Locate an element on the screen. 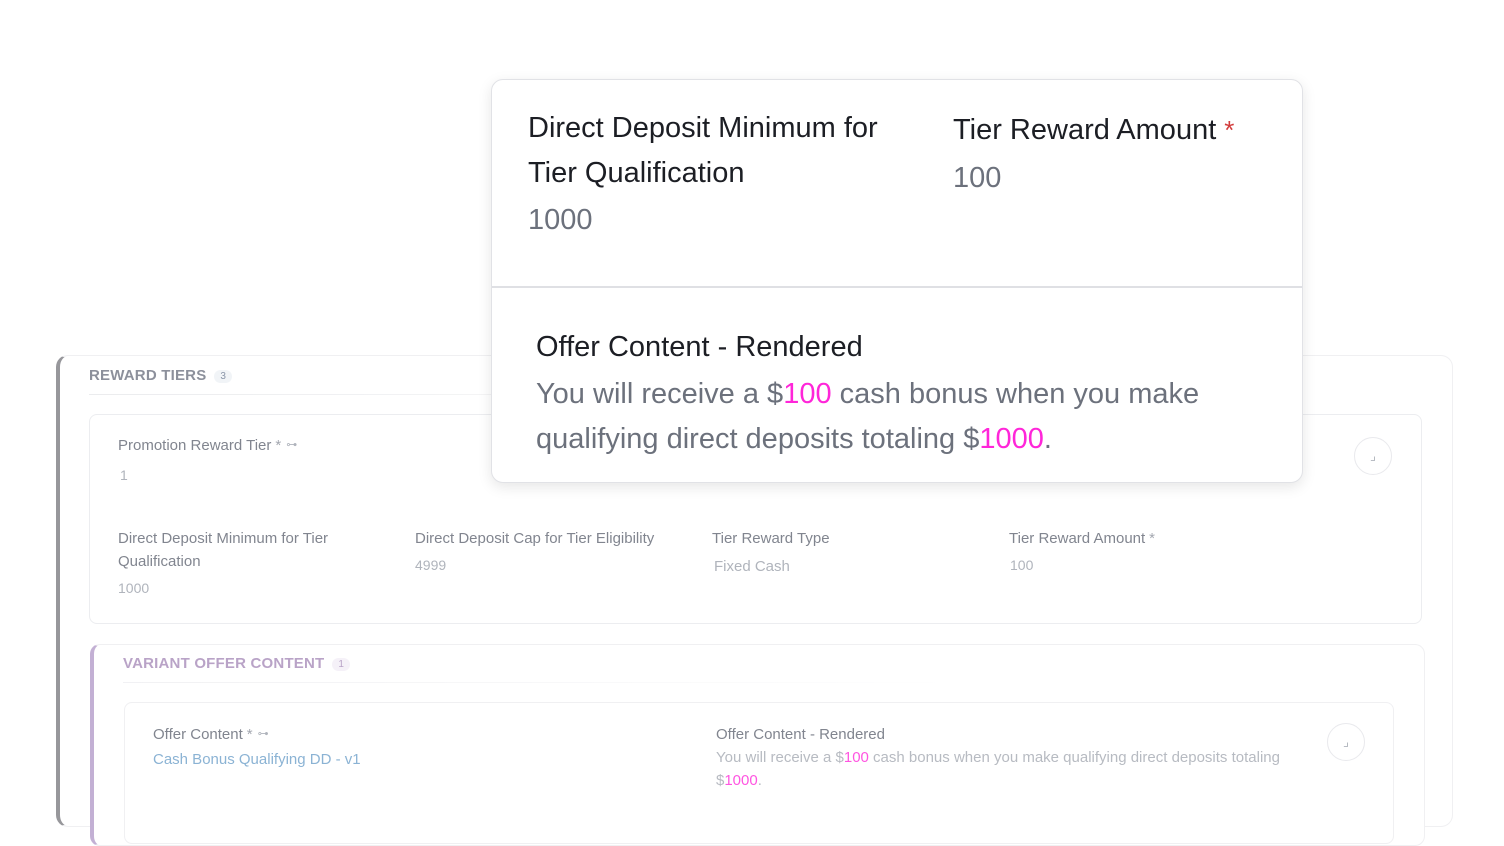  dd-cap-label: Direct Deposit Cap for Tier Eligibility is located at coordinates (535, 538).